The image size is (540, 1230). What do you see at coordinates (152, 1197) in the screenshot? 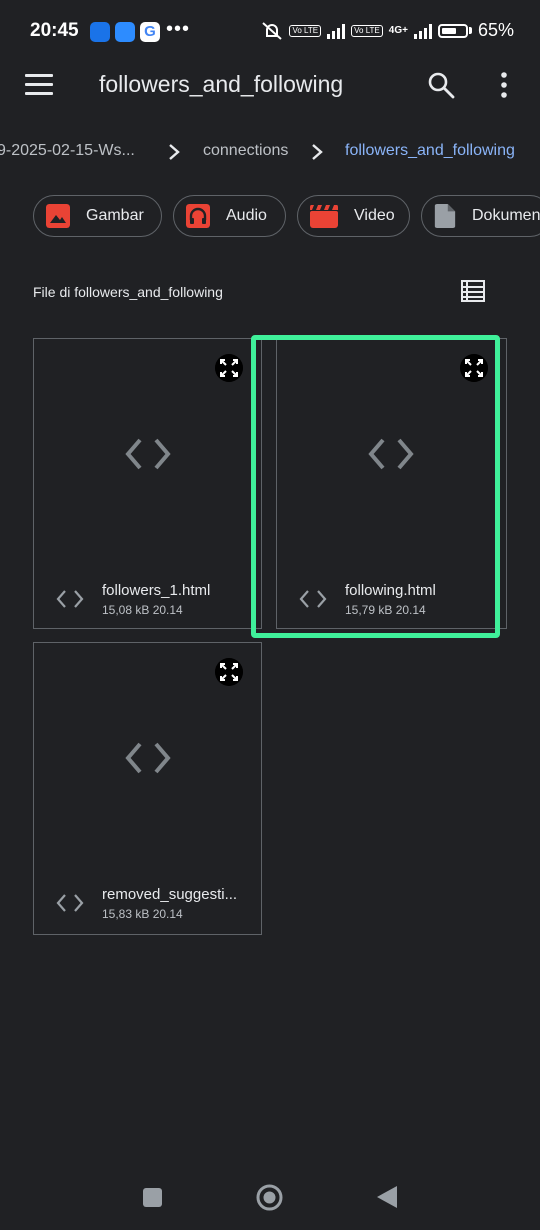
I see `recents-button` at bounding box center [152, 1197].